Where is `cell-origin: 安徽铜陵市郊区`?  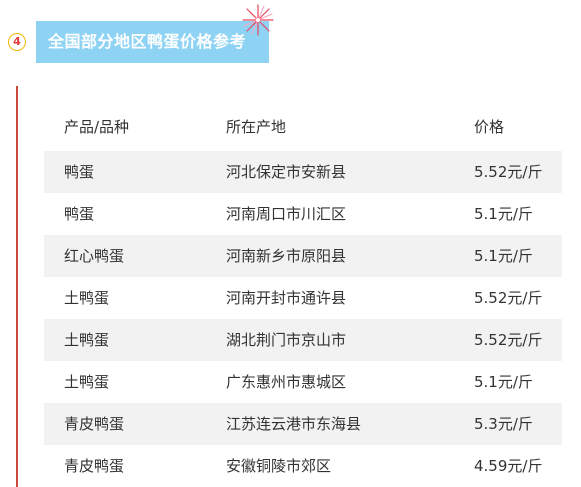
cell-origin: 安徽铜陵市郊区 is located at coordinates (279, 466).